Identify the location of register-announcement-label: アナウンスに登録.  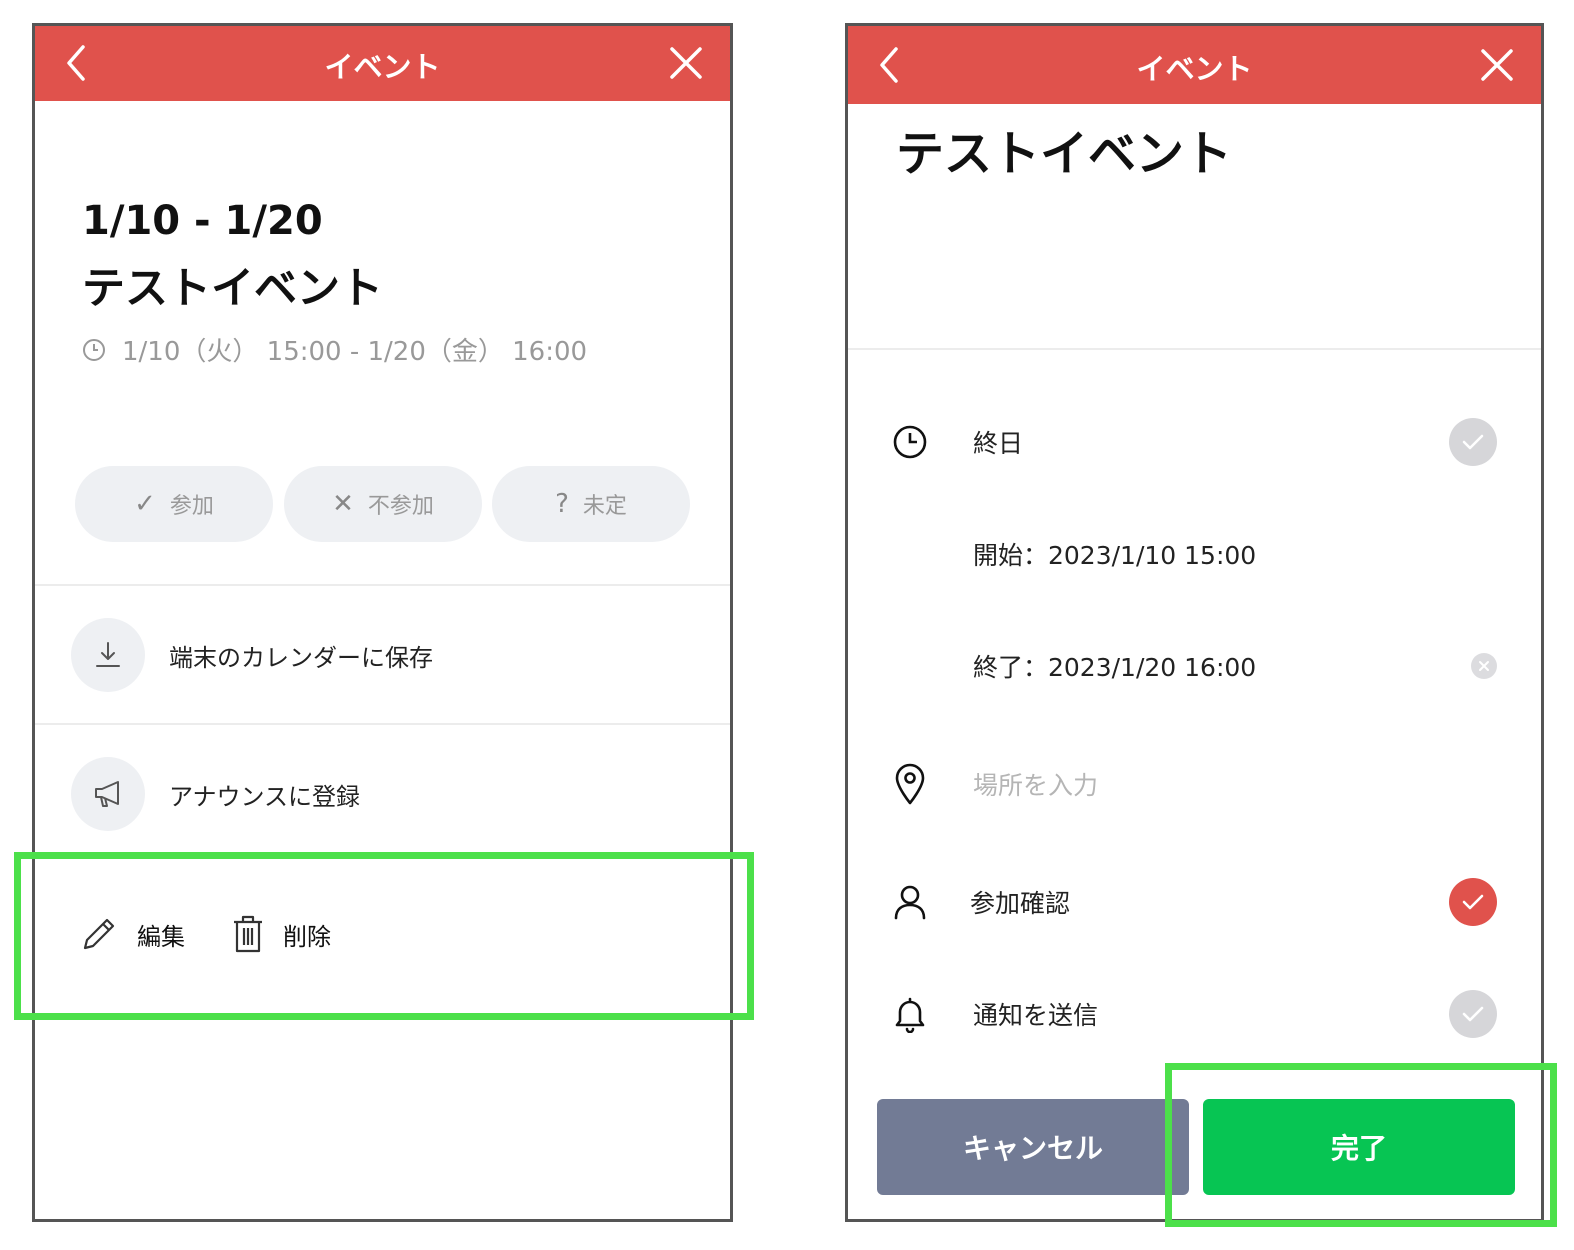
(265, 796).